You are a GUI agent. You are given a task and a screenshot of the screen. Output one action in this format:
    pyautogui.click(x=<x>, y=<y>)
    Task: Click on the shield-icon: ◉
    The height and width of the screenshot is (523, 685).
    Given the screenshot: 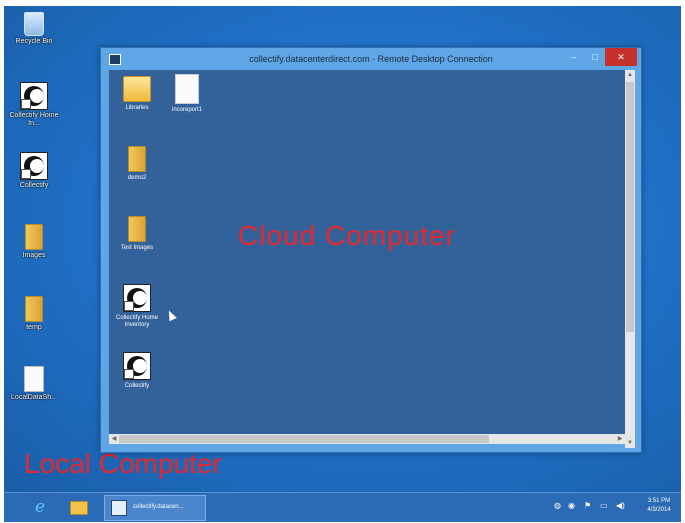 What is the action you would take?
    pyautogui.click(x=571, y=505)
    